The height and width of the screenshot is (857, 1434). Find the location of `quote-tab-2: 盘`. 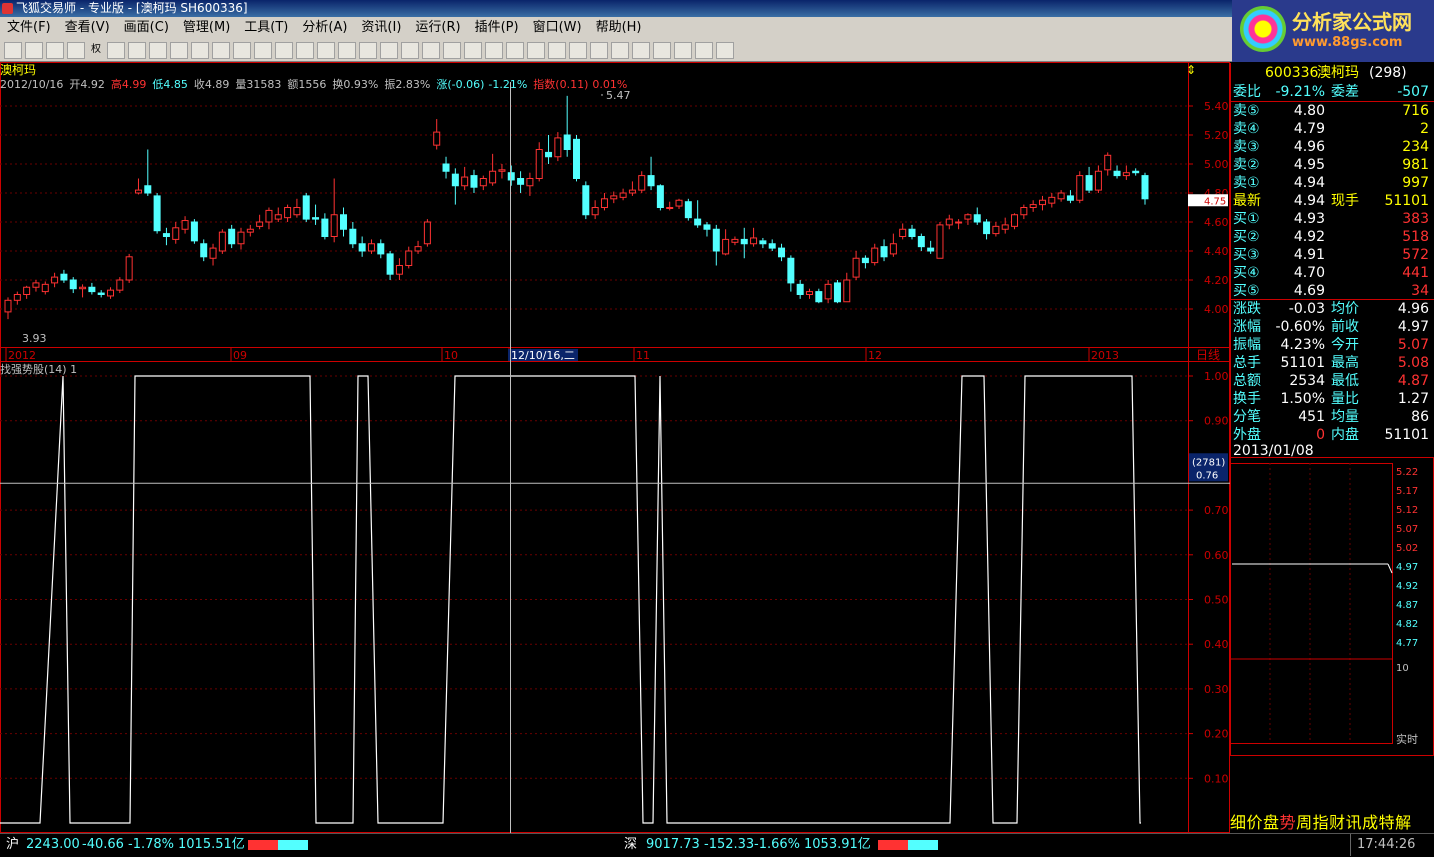

quote-tab-2: 盘 is located at coordinates (1271, 822).